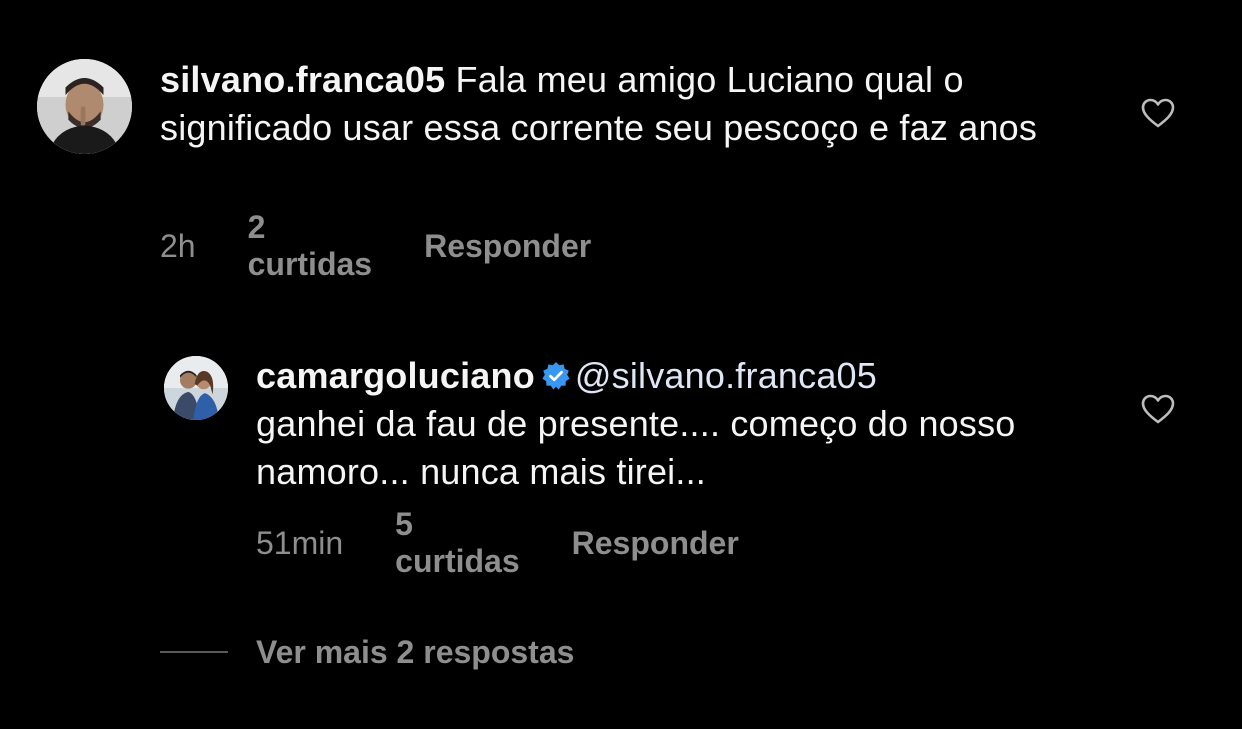 This screenshot has height=729, width=1242. I want to click on comment-likes-count: 2 curtidas, so click(310, 246).